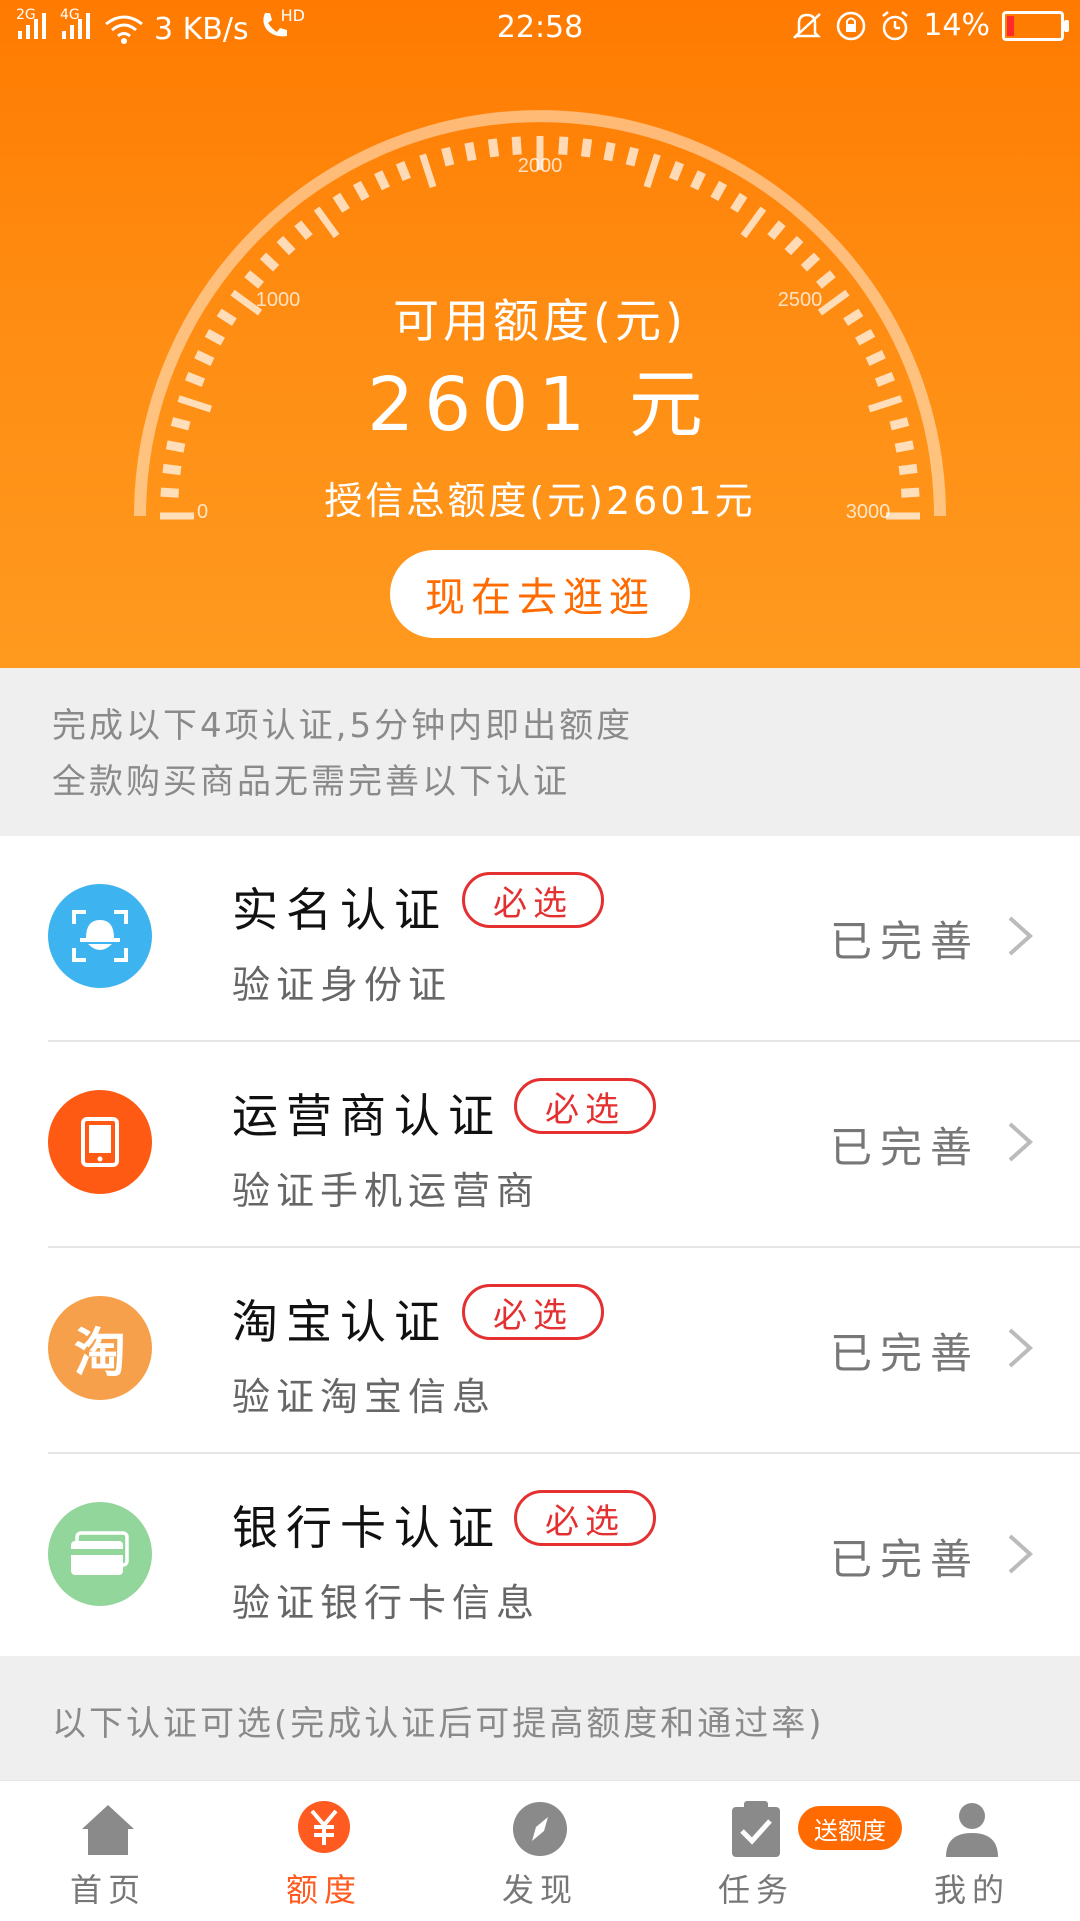 The height and width of the screenshot is (1921, 1080). What do you see at coordinates (755, 1890) in the screenshot?
I see `tab-label: 任务` at bounding box center [755, 1890].